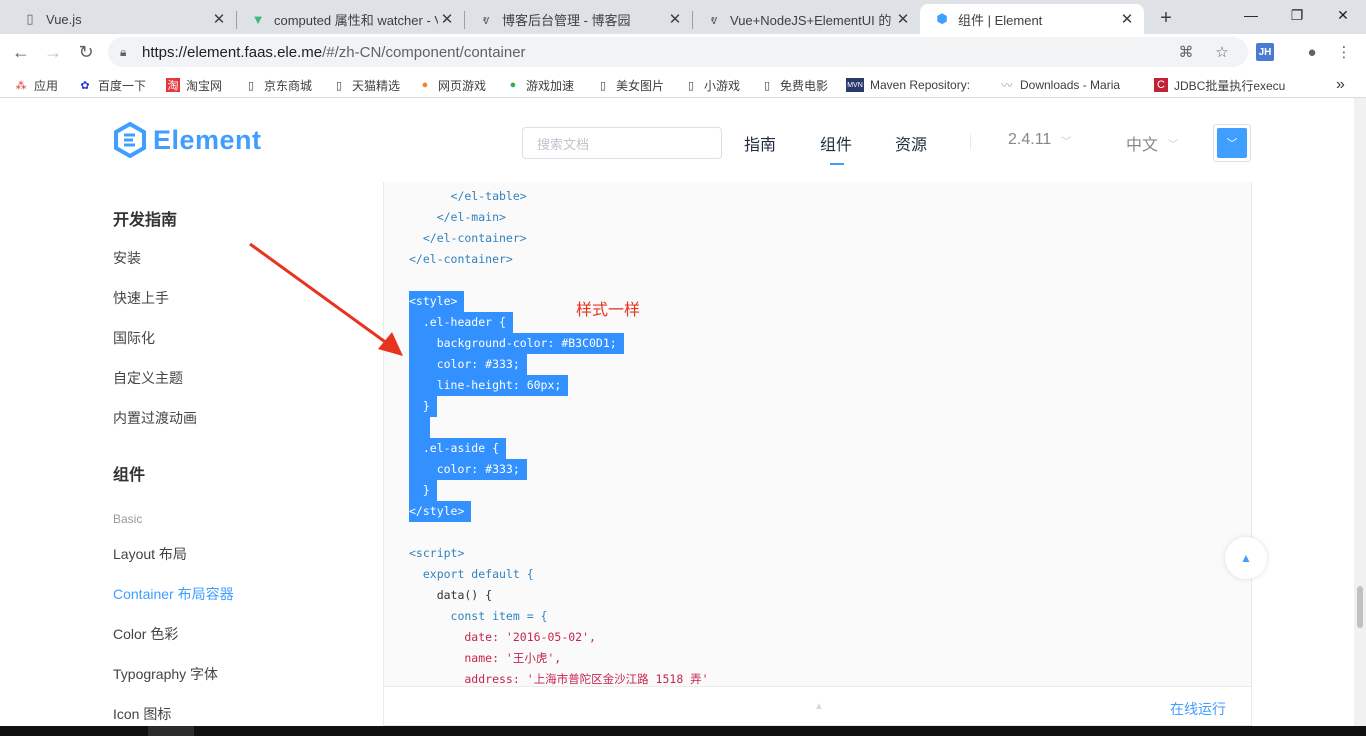  Describe the element at coordinates (559, 511) in the screenshot. I see `code-line: </style>` at that location.